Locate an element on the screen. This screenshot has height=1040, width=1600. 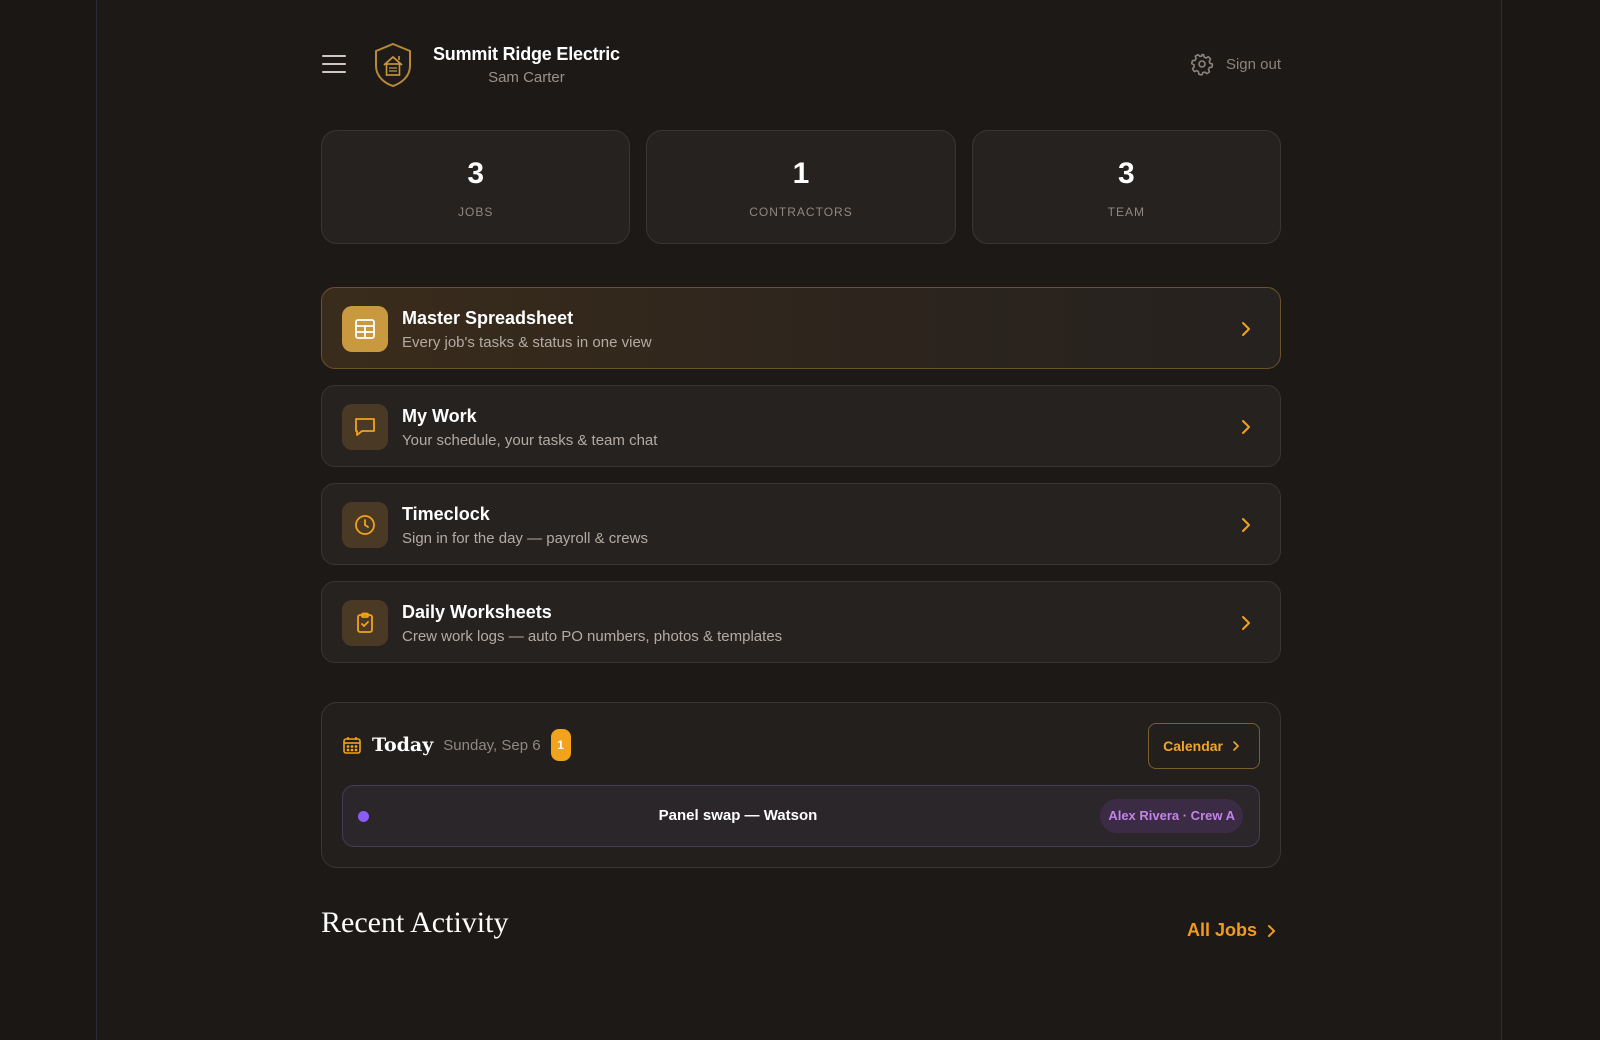
event-item: Panel swap — Watson Alex Rivera · Crew A is located at coordinates (801, 816).